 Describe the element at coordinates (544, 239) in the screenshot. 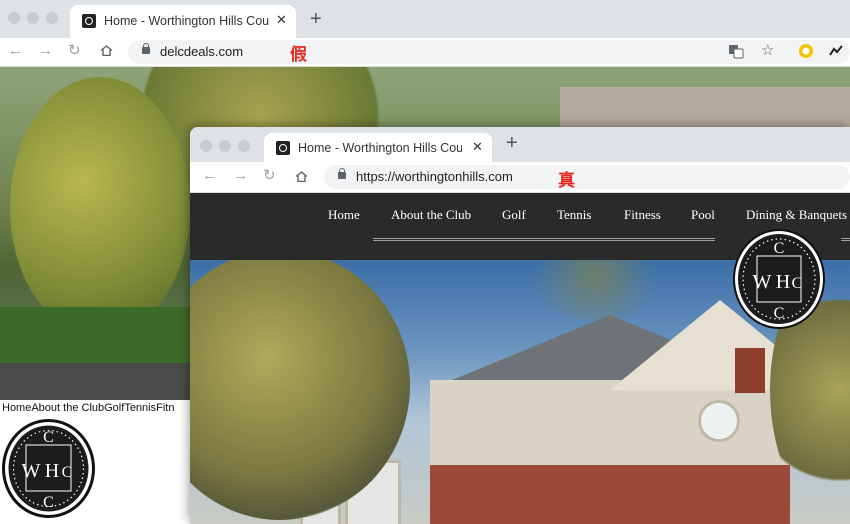

I see `nav-divider-left` at that location.